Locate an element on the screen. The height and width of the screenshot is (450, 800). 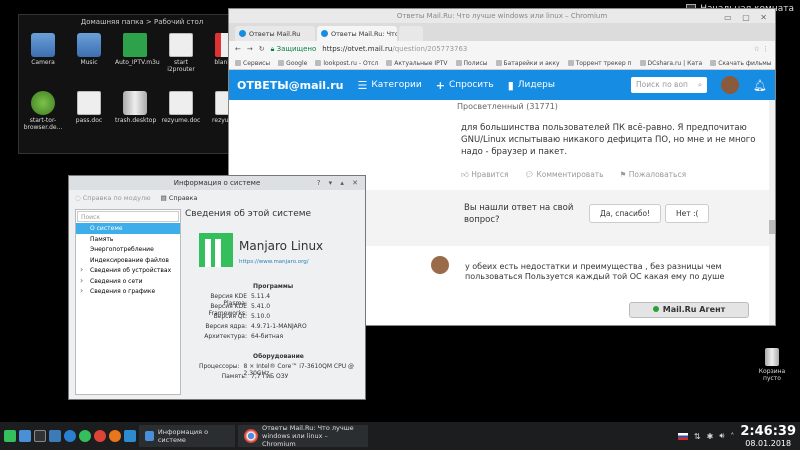
user-avatar is located at coordinates (730, 85).